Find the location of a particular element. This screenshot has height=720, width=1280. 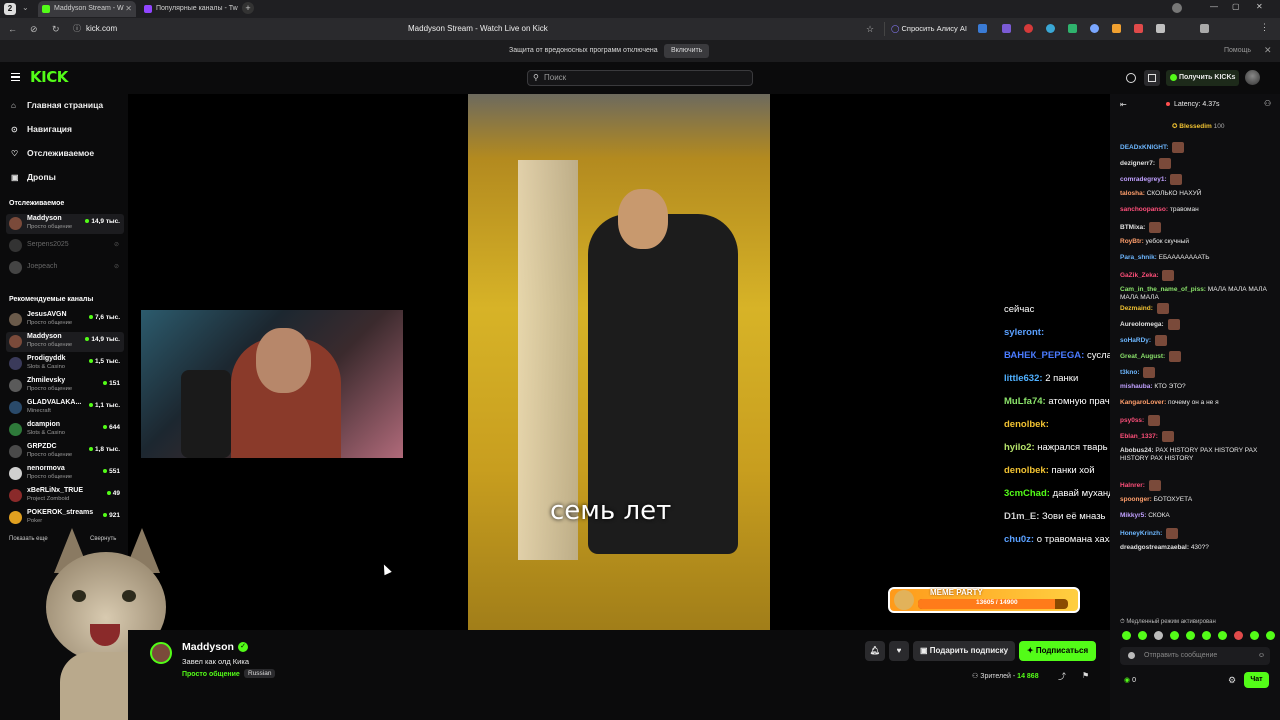

browser-tab-active: Maddyson Stream - W ✕ is located at coordinates (87, 9).